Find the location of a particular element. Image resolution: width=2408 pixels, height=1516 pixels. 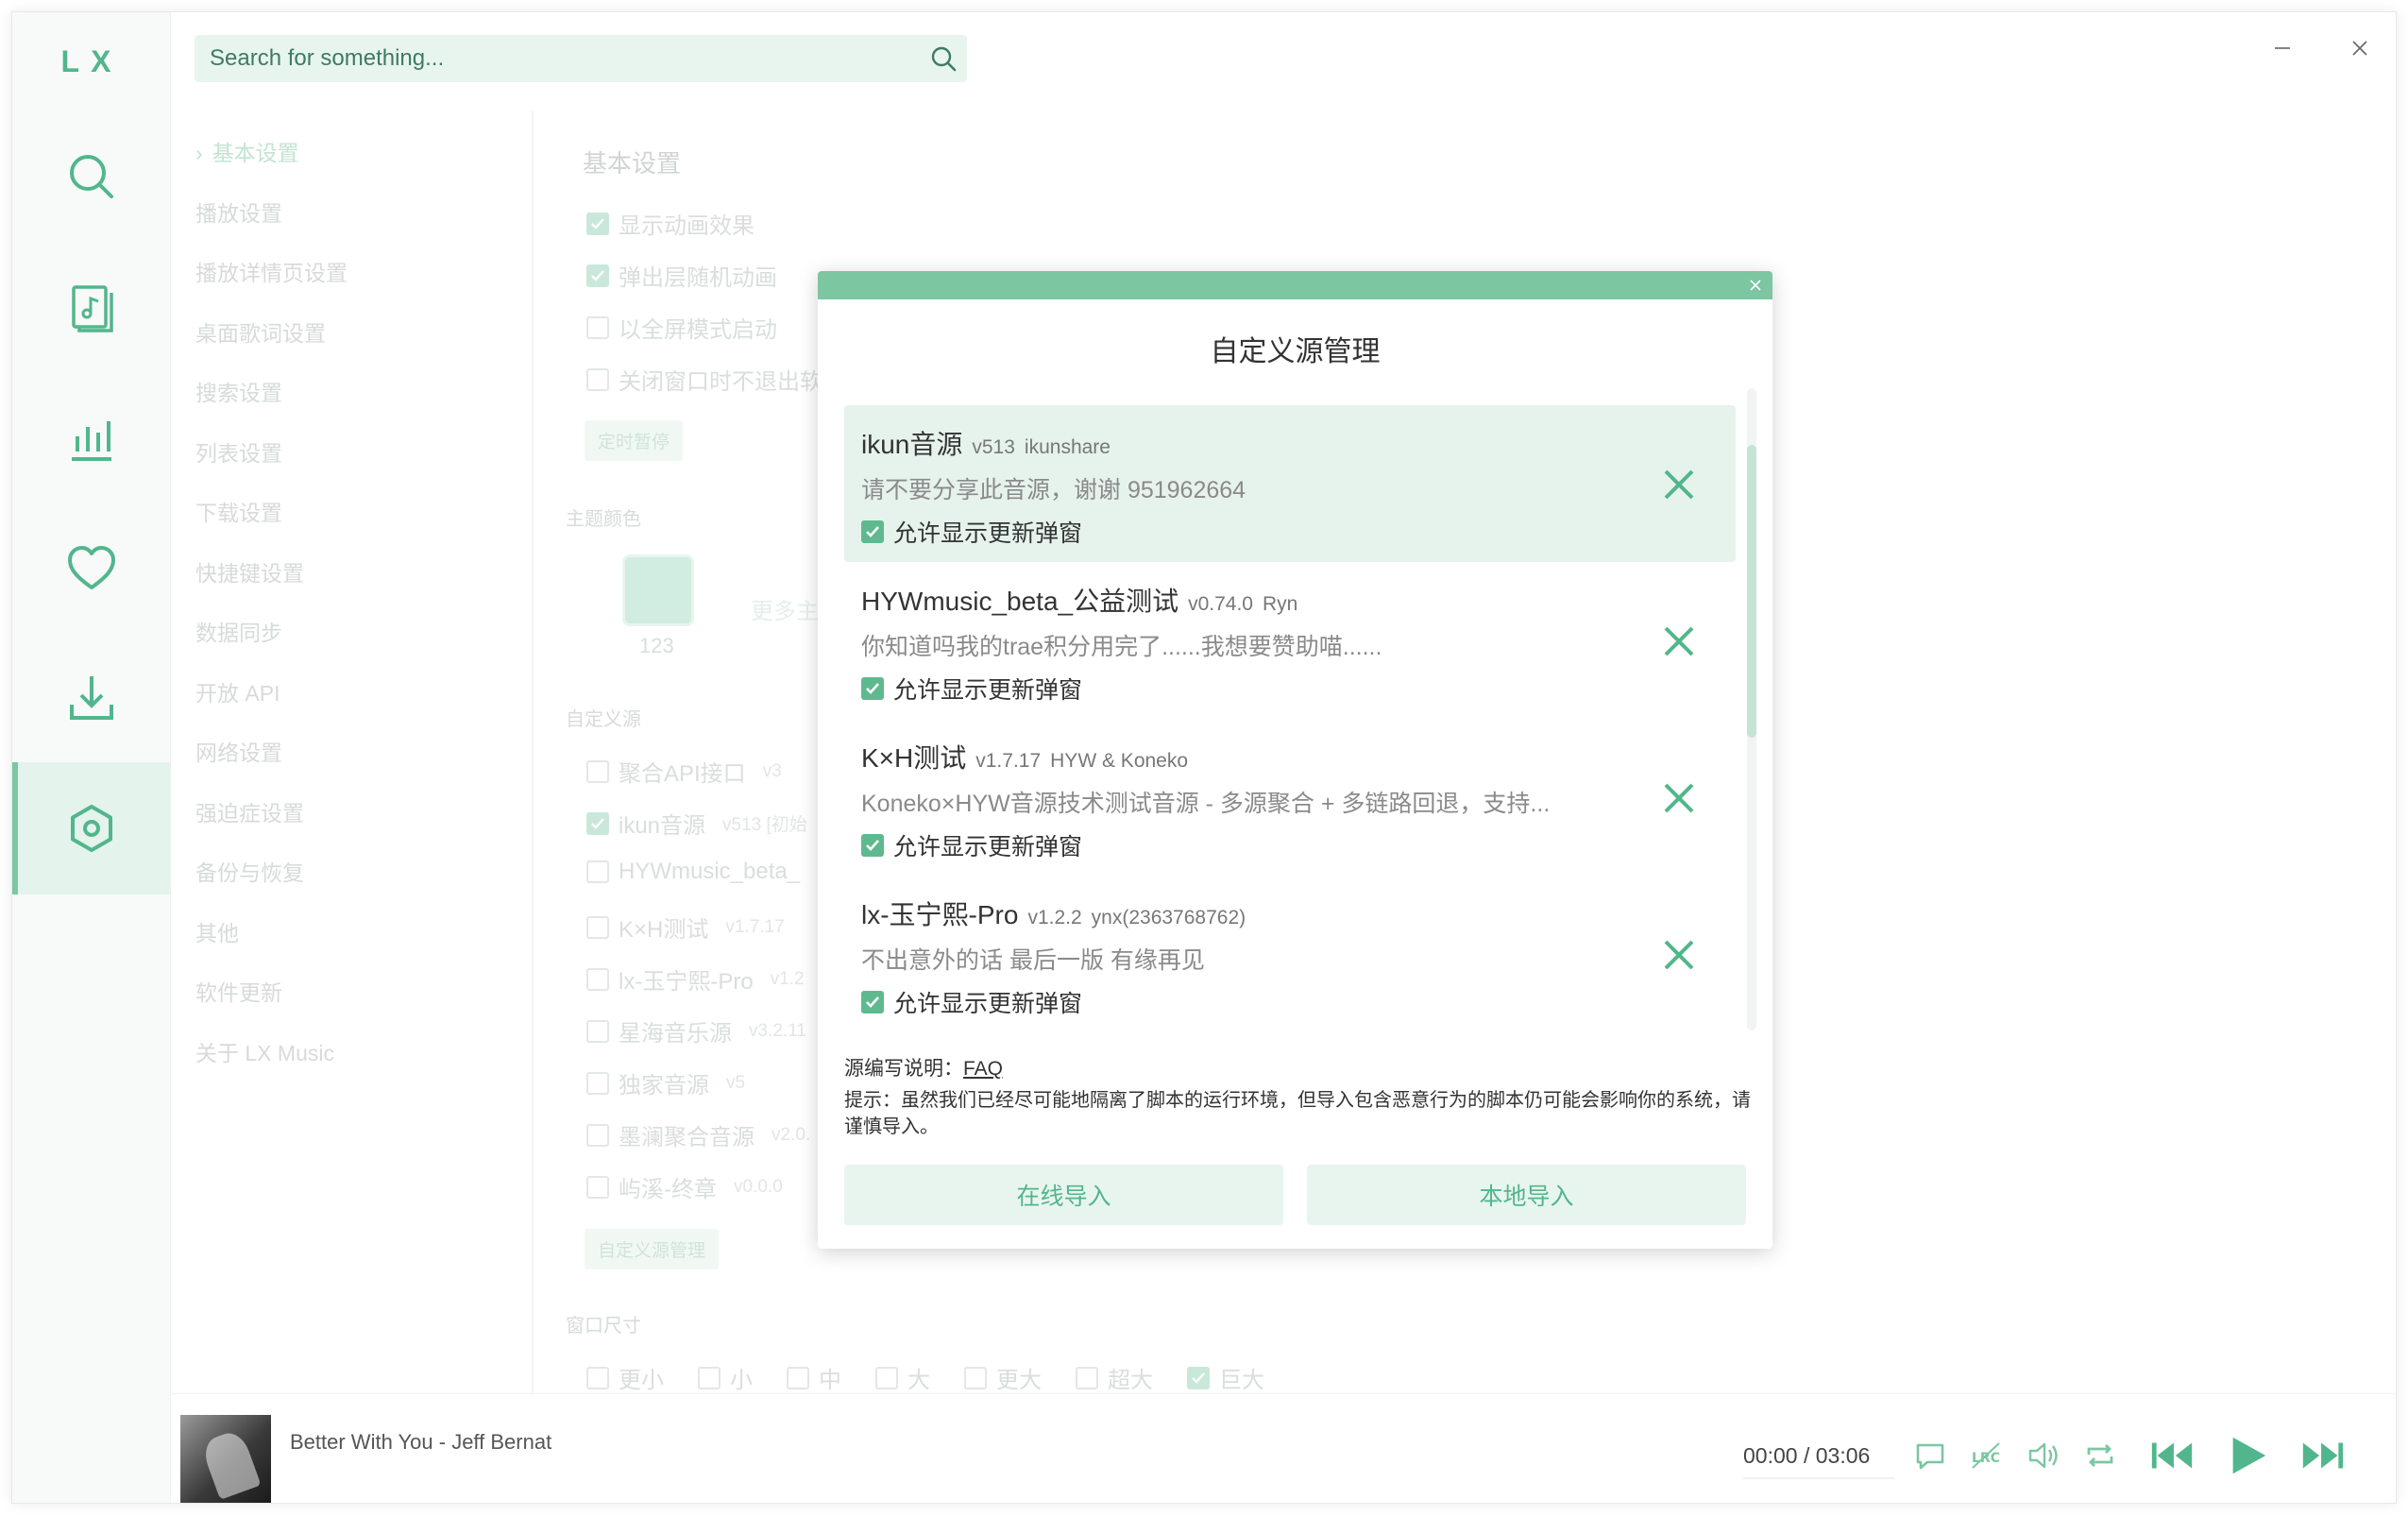

play-button is located at coordinates (2247, 1455).